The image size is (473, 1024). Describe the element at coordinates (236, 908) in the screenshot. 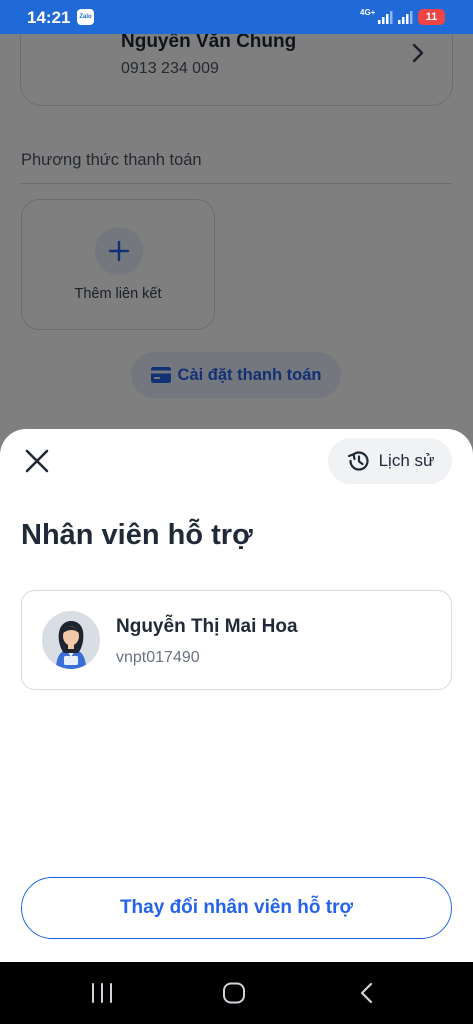

I see `change-staff-button: Thay đổi nhân viên hỗ trợ` at that location.